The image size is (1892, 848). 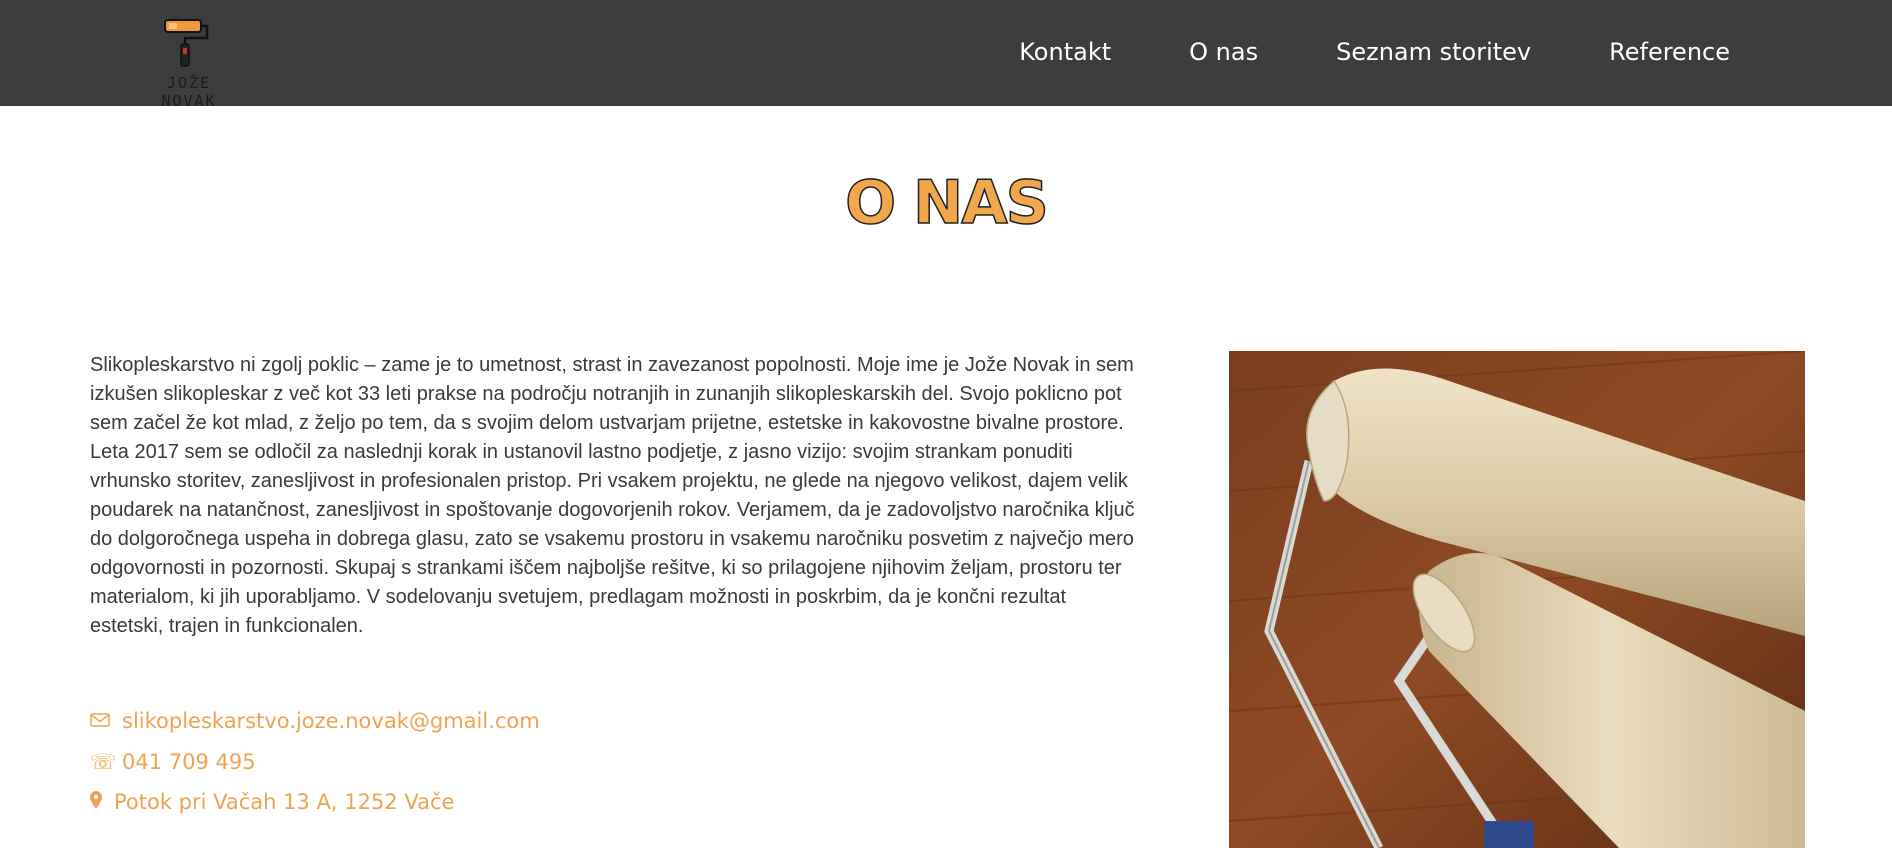 I want to click on contact-address: Potok pri Vačah 13 A, 1252 Vače, so click(x=272, y=802).